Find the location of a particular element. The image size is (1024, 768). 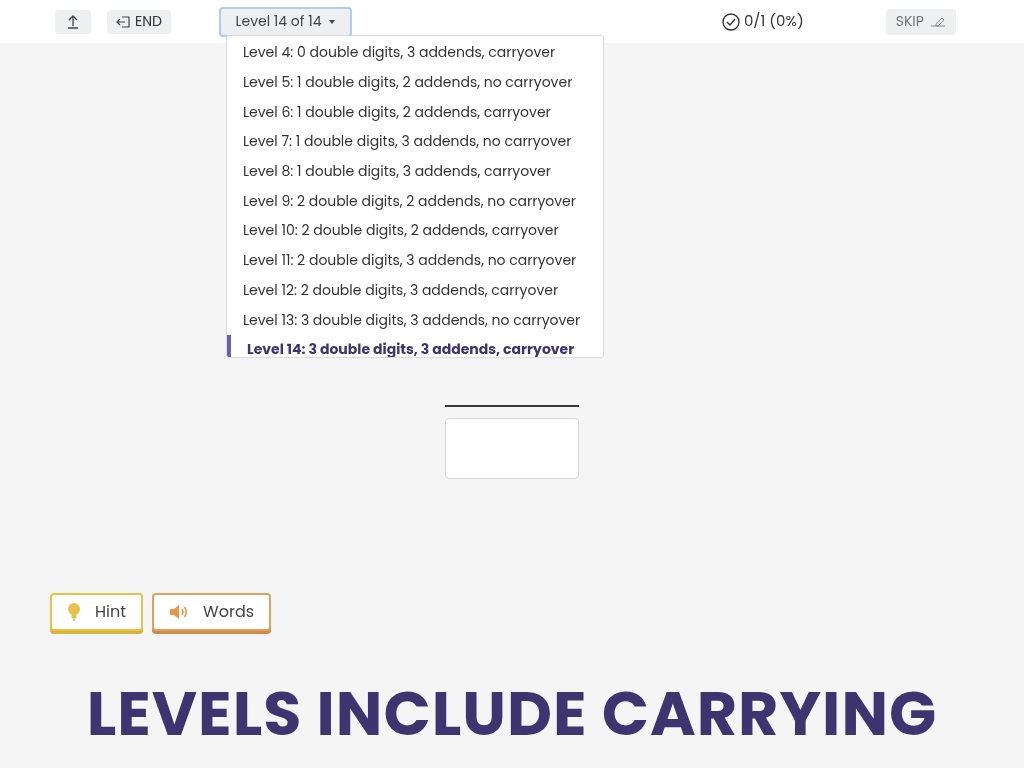

menu-item: Level 8: 1 double digits, 3 addends, carryover is located at coordinates (415, 171).